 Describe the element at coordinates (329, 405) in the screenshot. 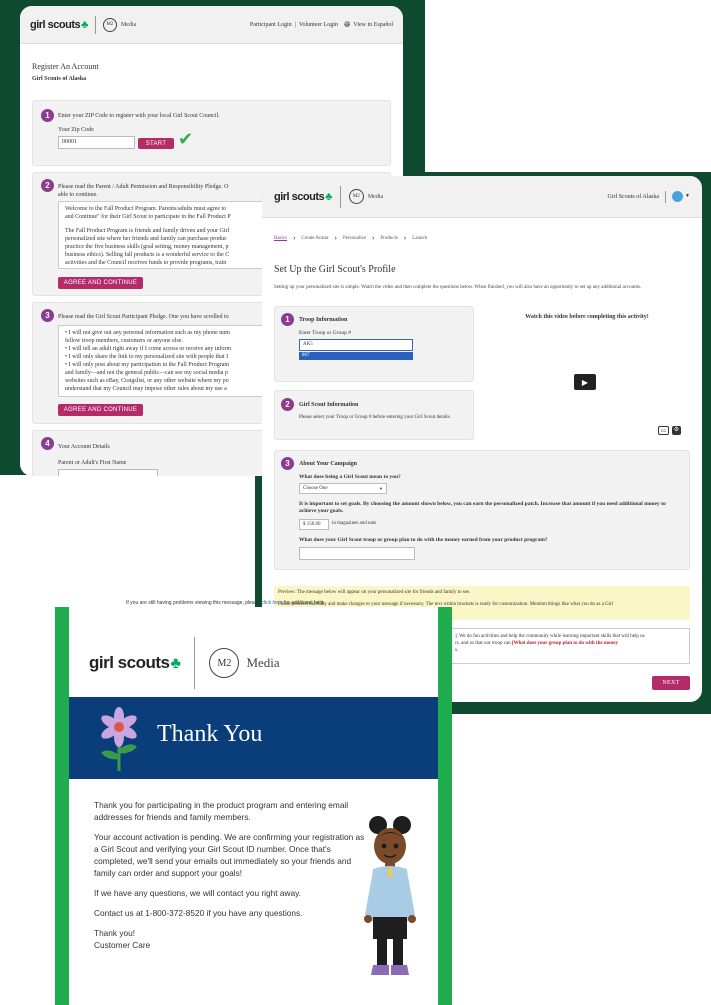

I see `girl-scout-info-heading: Girl Scout Information` at that location.